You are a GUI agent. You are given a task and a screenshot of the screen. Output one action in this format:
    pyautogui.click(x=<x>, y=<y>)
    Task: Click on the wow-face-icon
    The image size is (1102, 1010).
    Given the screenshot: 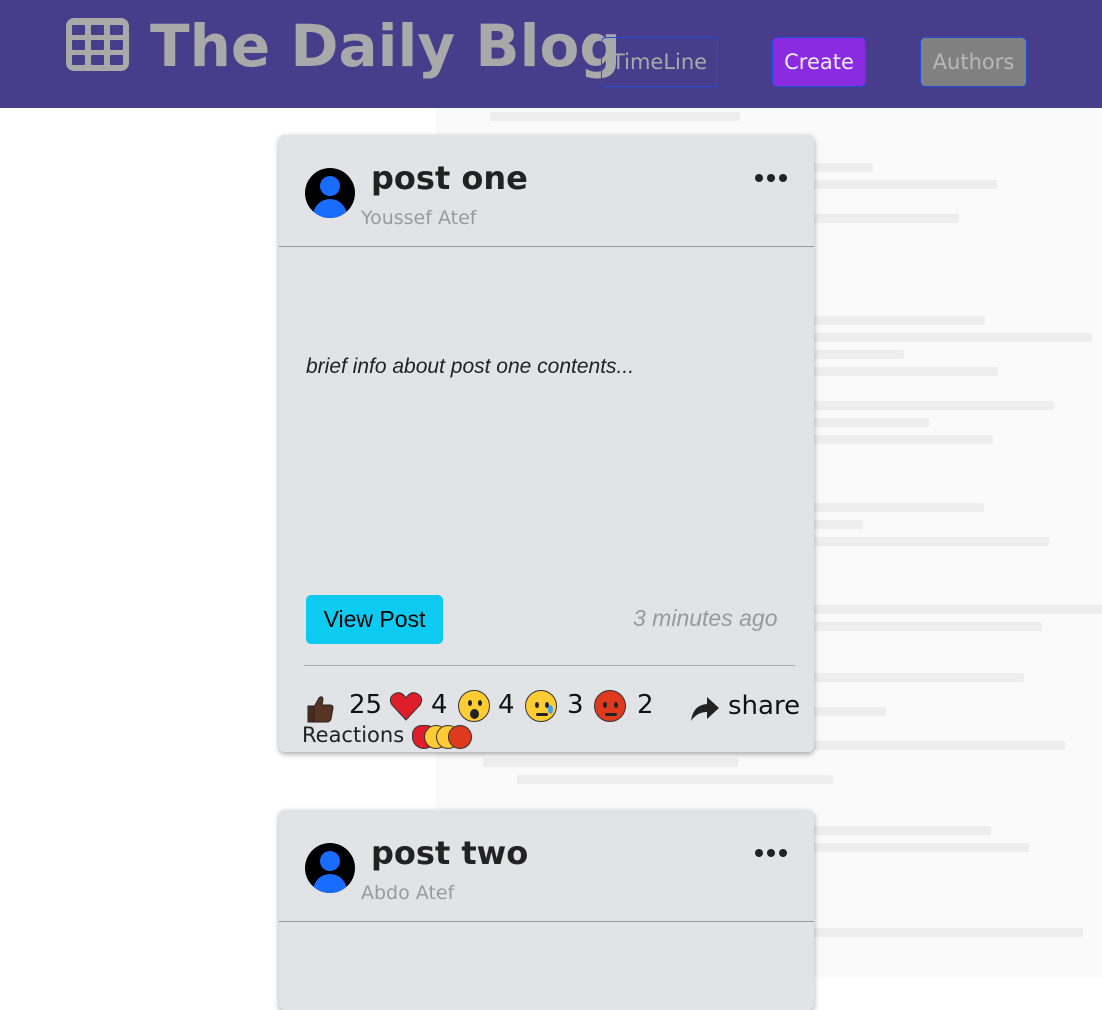 What is the action you would take?
    pyautogui.click(x=474, y=706)
    